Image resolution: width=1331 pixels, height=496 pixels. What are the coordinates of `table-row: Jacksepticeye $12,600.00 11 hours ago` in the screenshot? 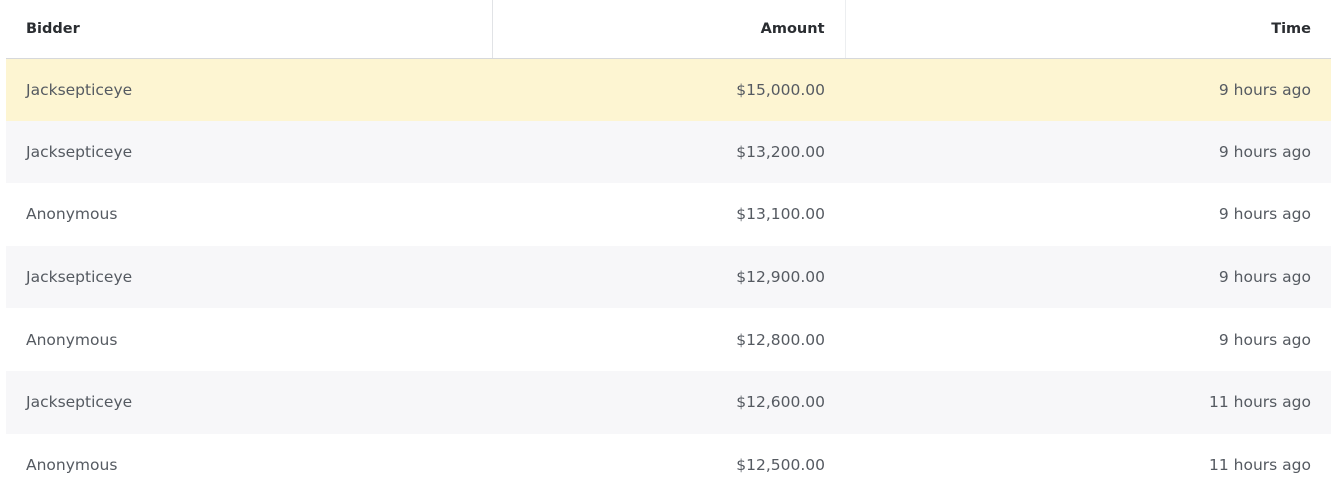 It's located at (668, 402).